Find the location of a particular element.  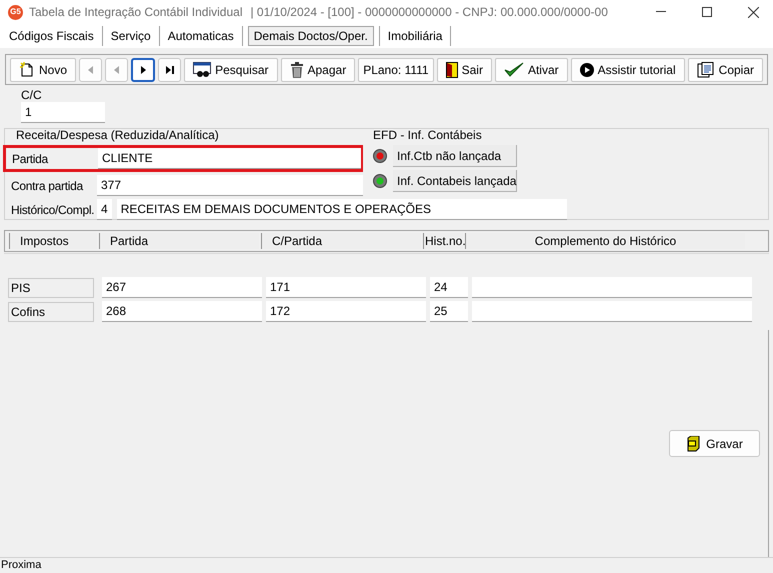

app-logo: G5 is located at coordinates (15, 12).